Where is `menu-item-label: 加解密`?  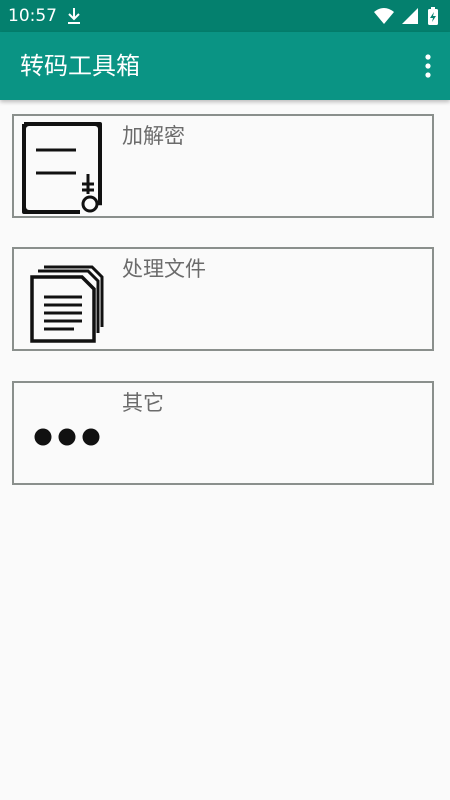
menu-item-label: 加解密 is located at coordinates (153, 136).